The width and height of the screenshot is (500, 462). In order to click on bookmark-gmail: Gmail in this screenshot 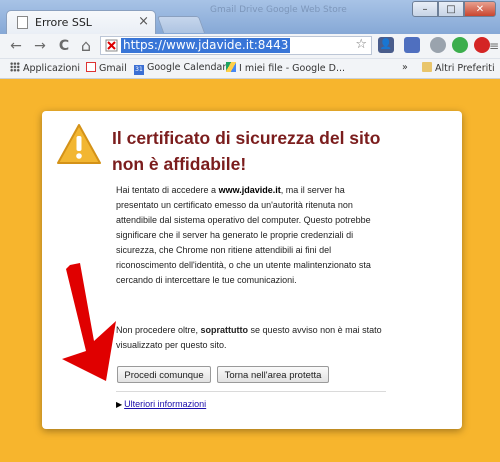, I will do `click(106, 68)`.